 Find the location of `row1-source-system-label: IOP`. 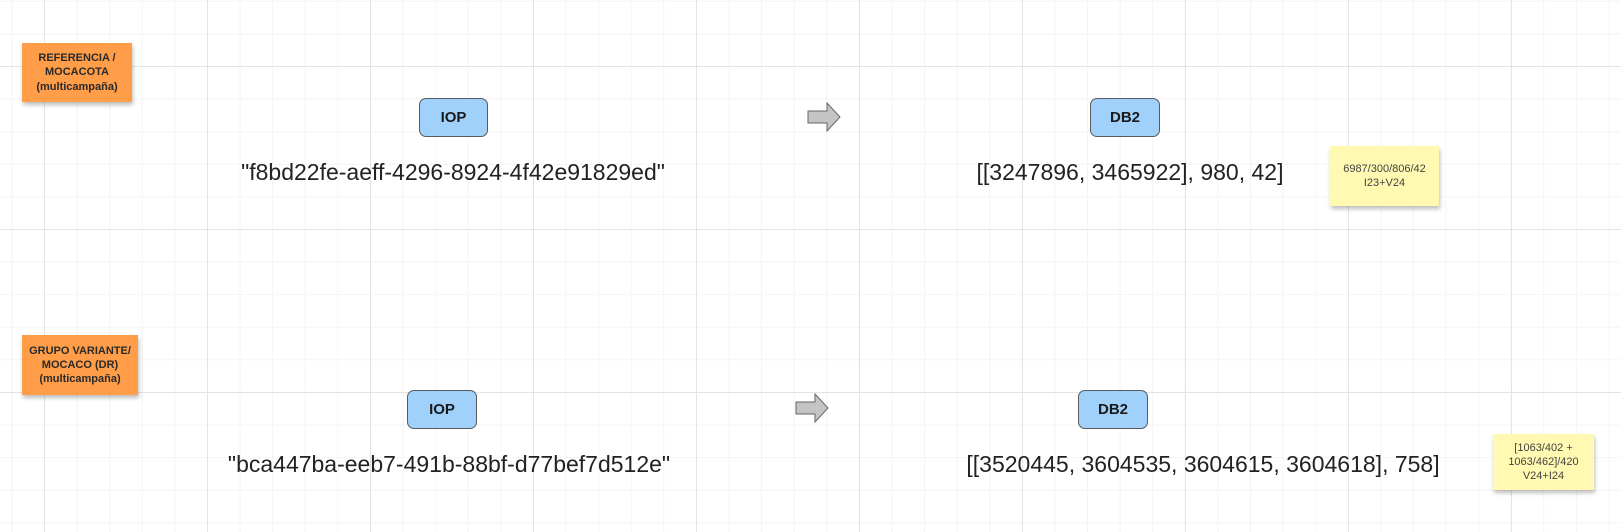

row1-source-system-label: IOP is located at coordinates (453, 117).